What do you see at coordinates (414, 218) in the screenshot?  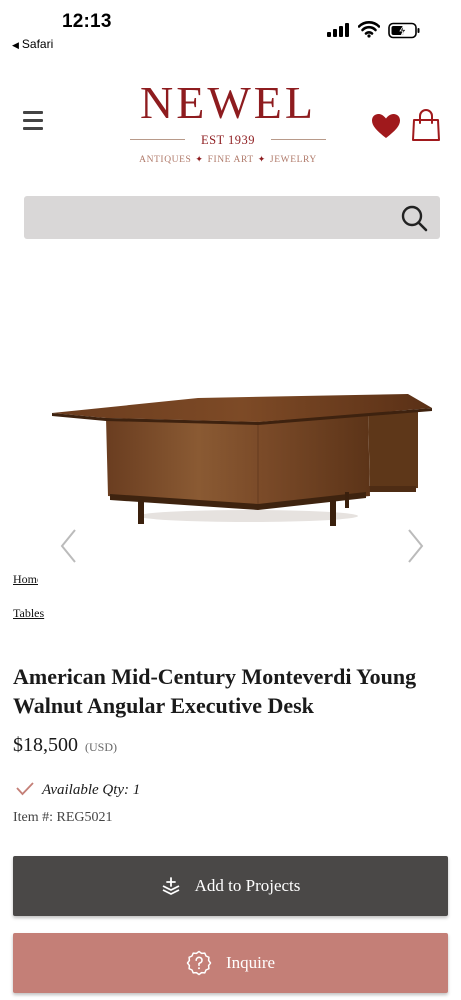 I see `search-icon` at bounding box center [414, 218].